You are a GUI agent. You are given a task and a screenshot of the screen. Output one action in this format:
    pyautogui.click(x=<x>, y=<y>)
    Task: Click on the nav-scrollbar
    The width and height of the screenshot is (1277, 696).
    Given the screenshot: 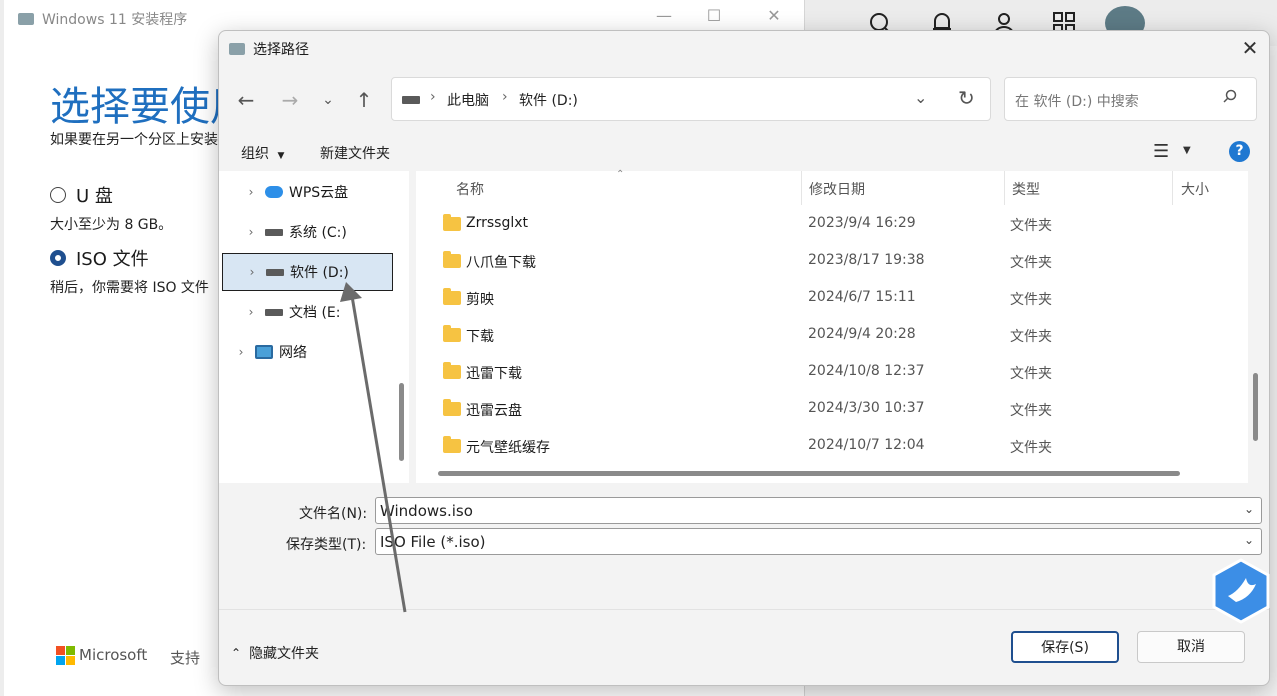 What is the action you would take?
    pyautogui.click(x=401, y=422)
    